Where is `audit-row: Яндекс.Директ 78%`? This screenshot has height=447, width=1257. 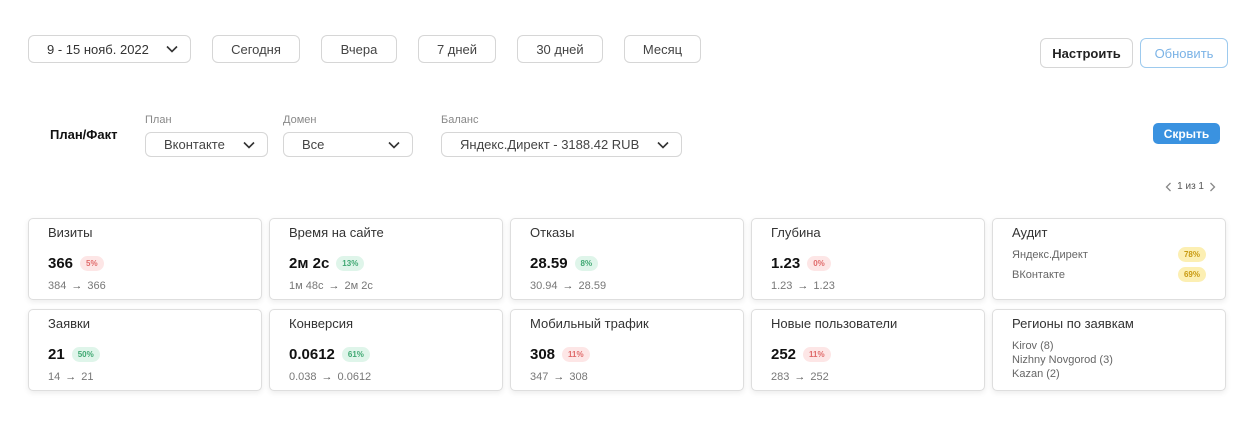
audit-row: Яндекс.Директ 78% is located at coordinates (1109, 254).